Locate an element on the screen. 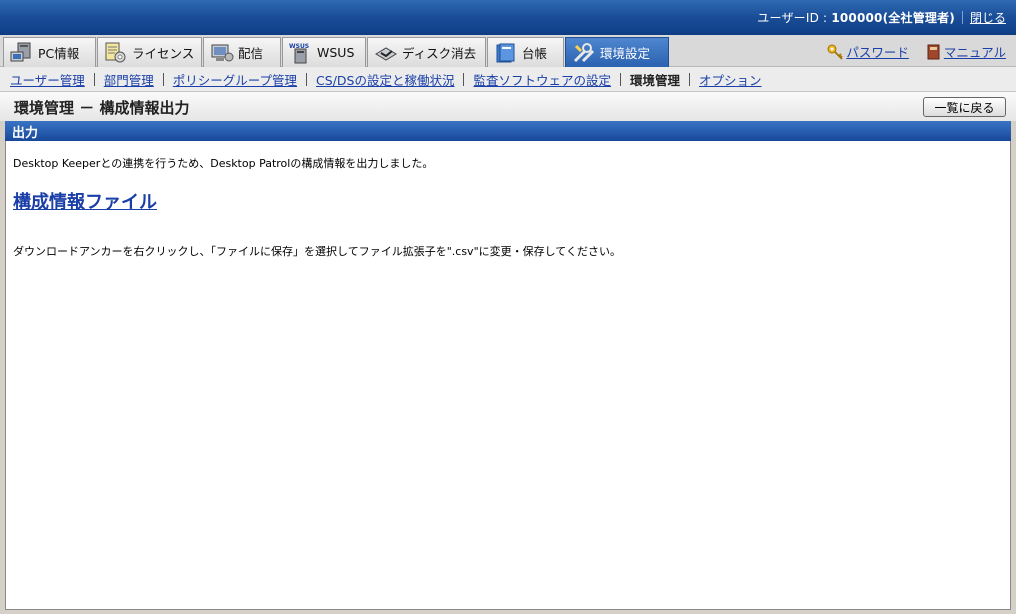 The image size is (1016, 614). ledger-icon is located at coordinates (506, 53).